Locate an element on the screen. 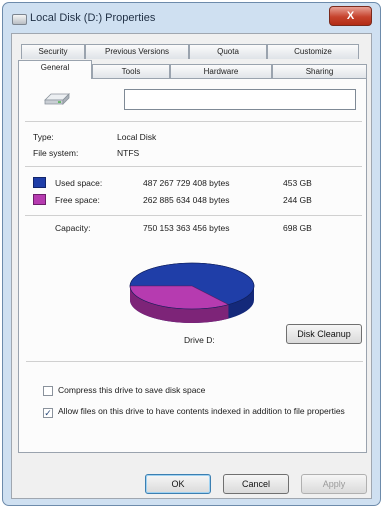  window-title: Local Disk (D:) Properties is located at coordinates (93, 18).